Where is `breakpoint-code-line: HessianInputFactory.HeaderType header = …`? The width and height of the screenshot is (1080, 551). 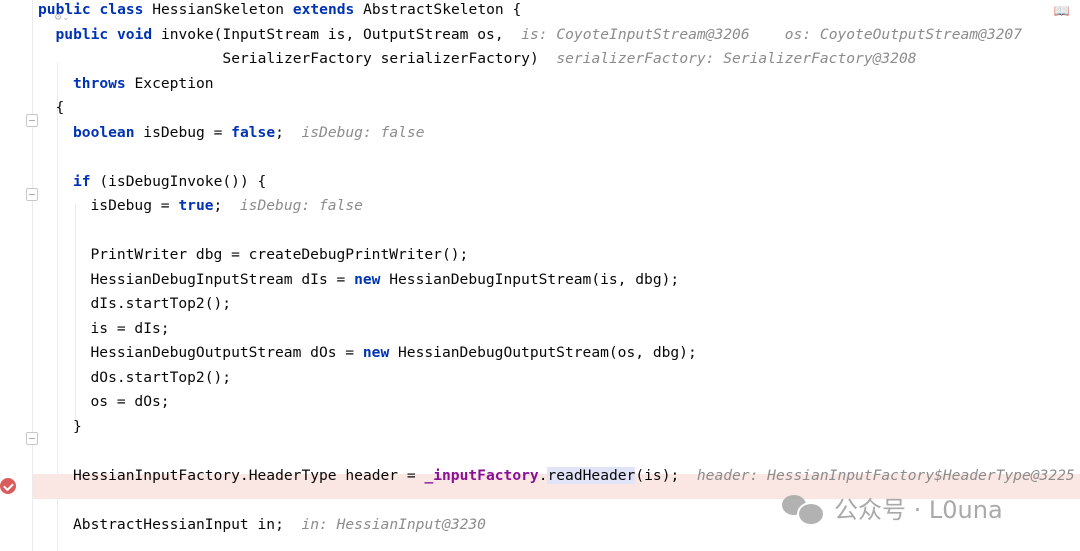
breakpoint-code-line: HessianInputFactory.HeaderType header = … is located at coordinates (574, 476).